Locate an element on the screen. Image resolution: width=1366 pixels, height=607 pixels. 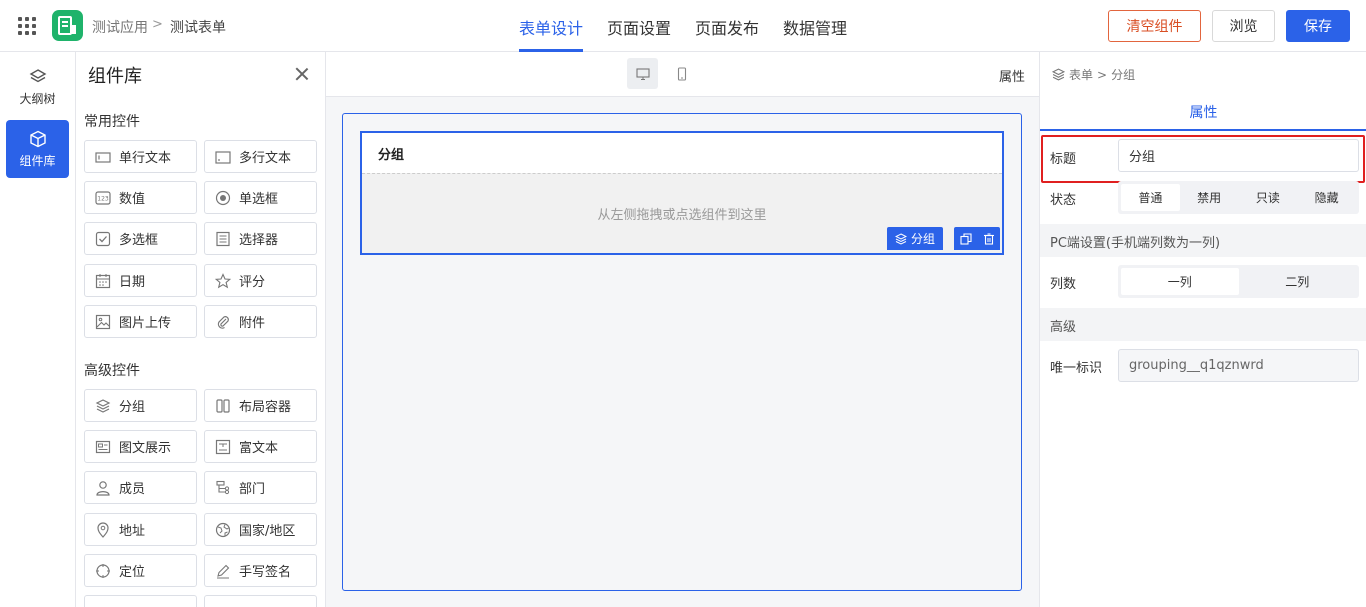
copy-icon is located at coordinates (965, 238).